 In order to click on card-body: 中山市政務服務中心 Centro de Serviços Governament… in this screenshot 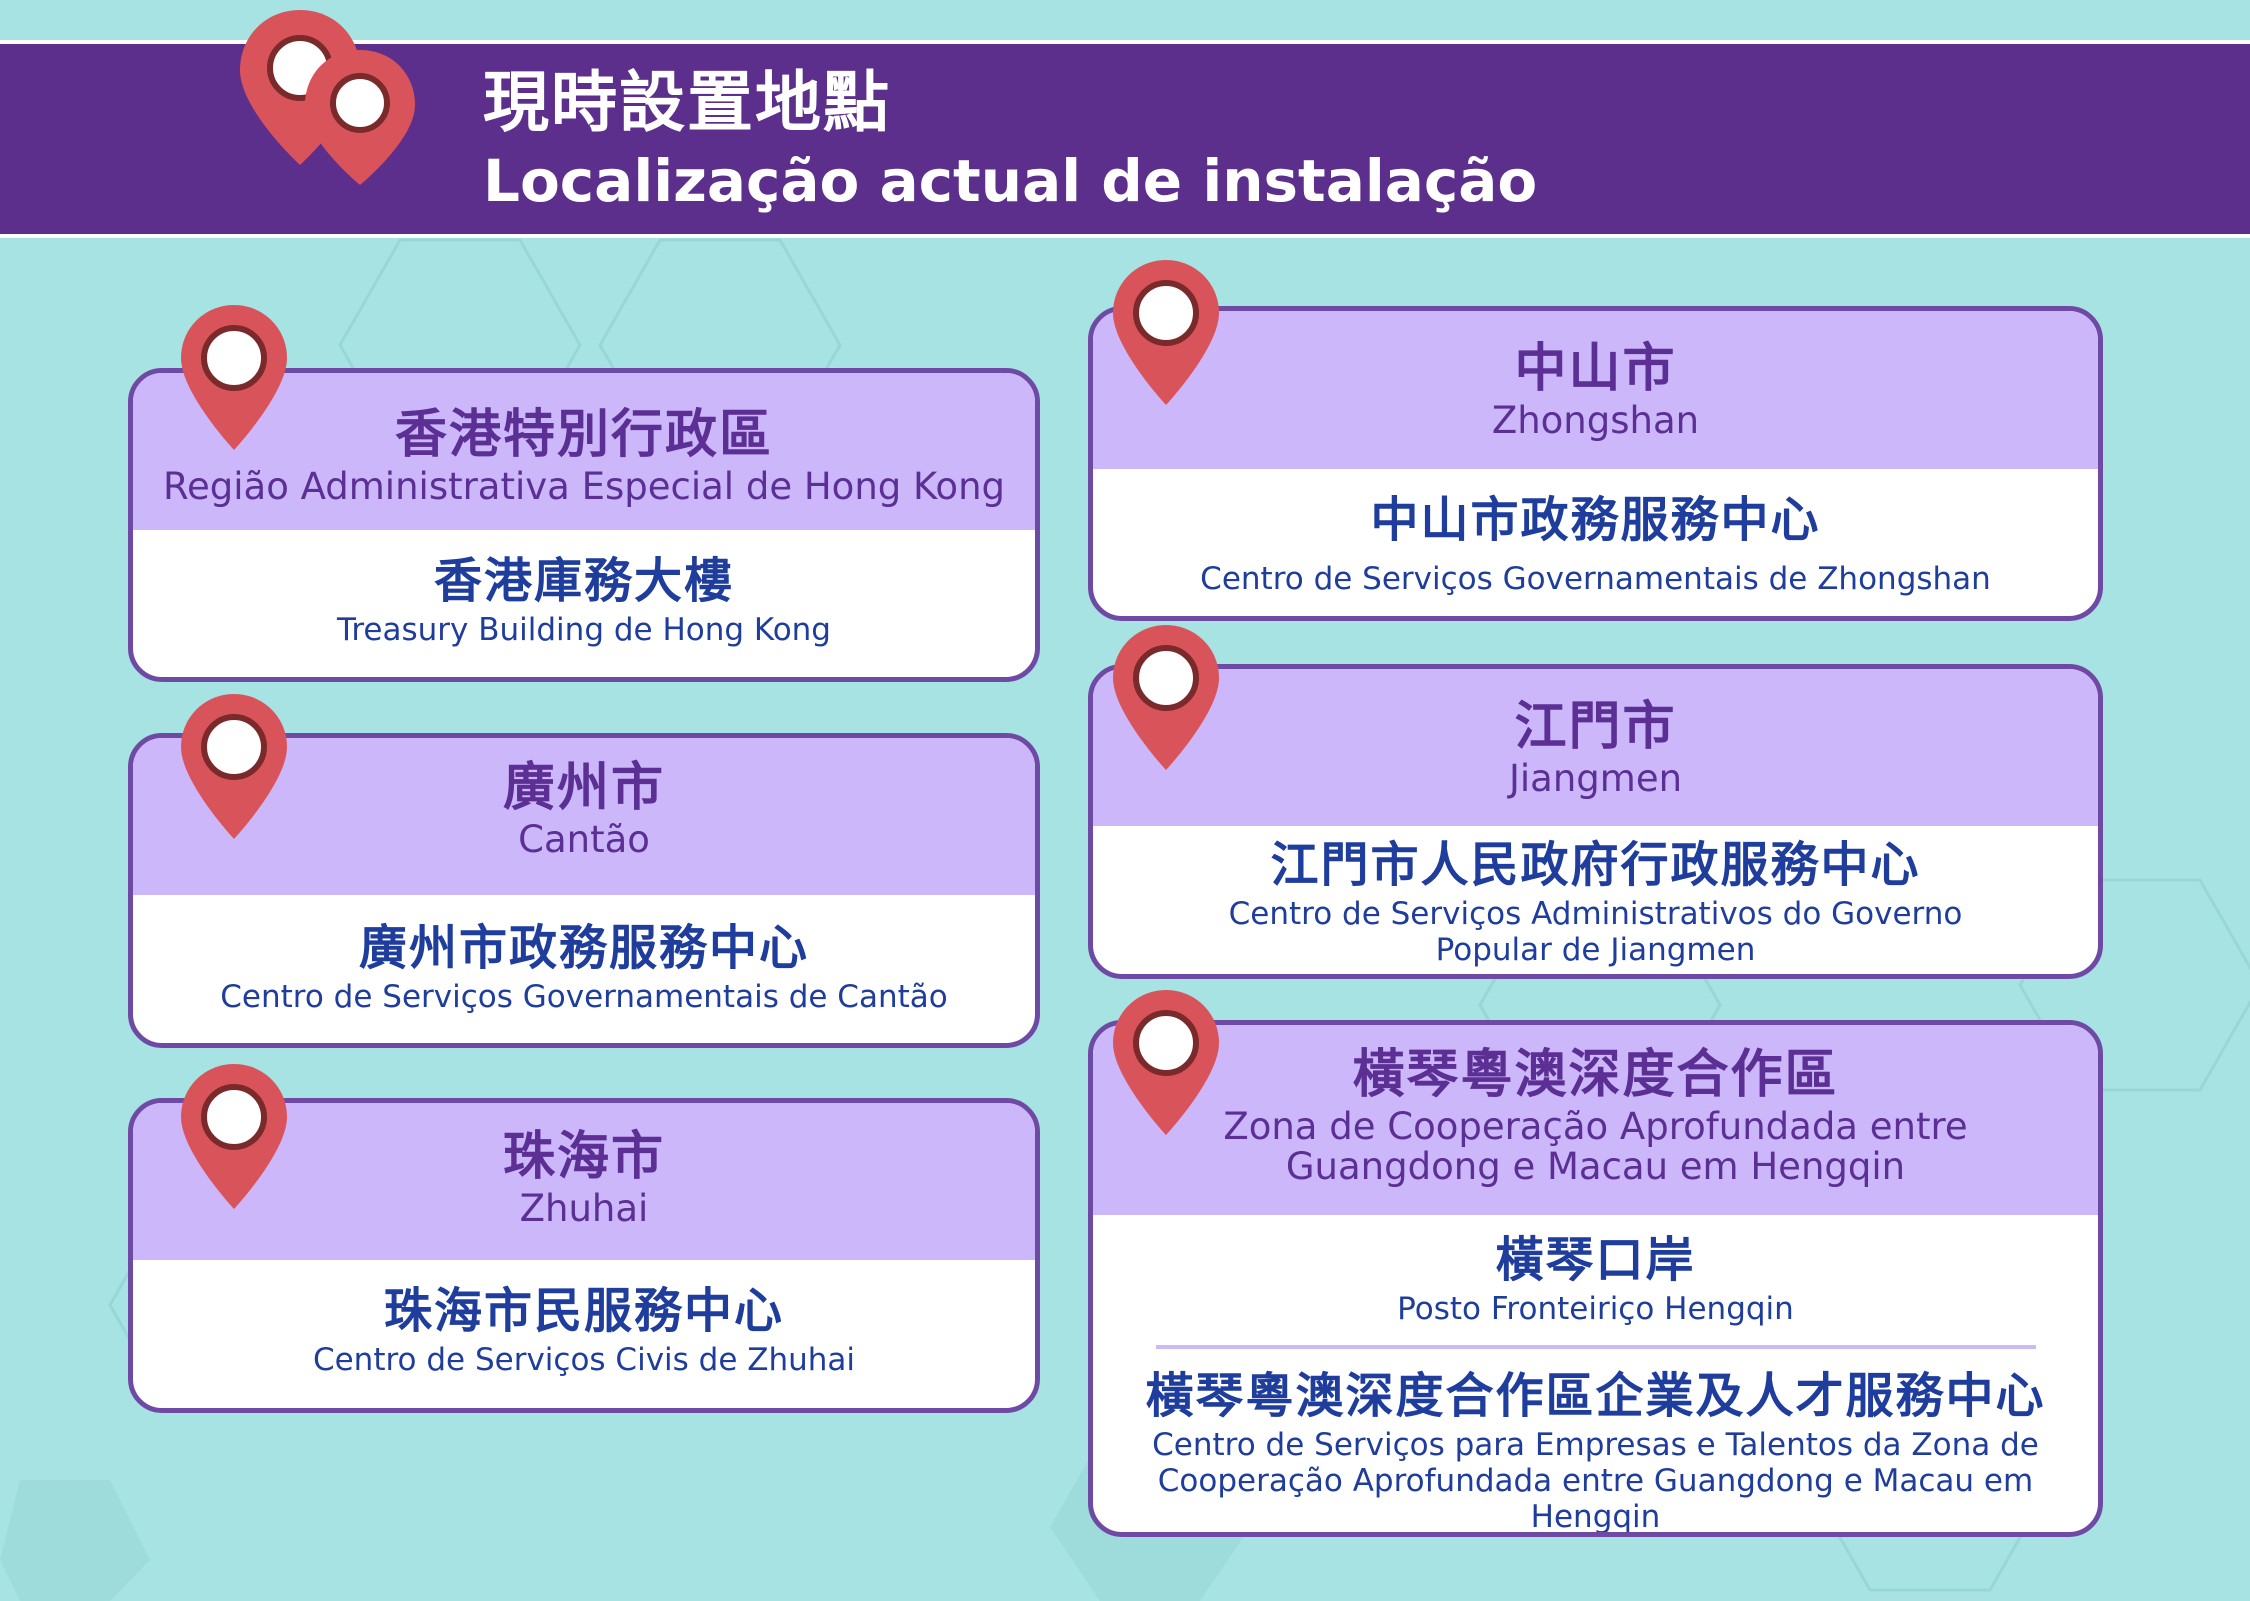, I will do `click(1595, 533)`.